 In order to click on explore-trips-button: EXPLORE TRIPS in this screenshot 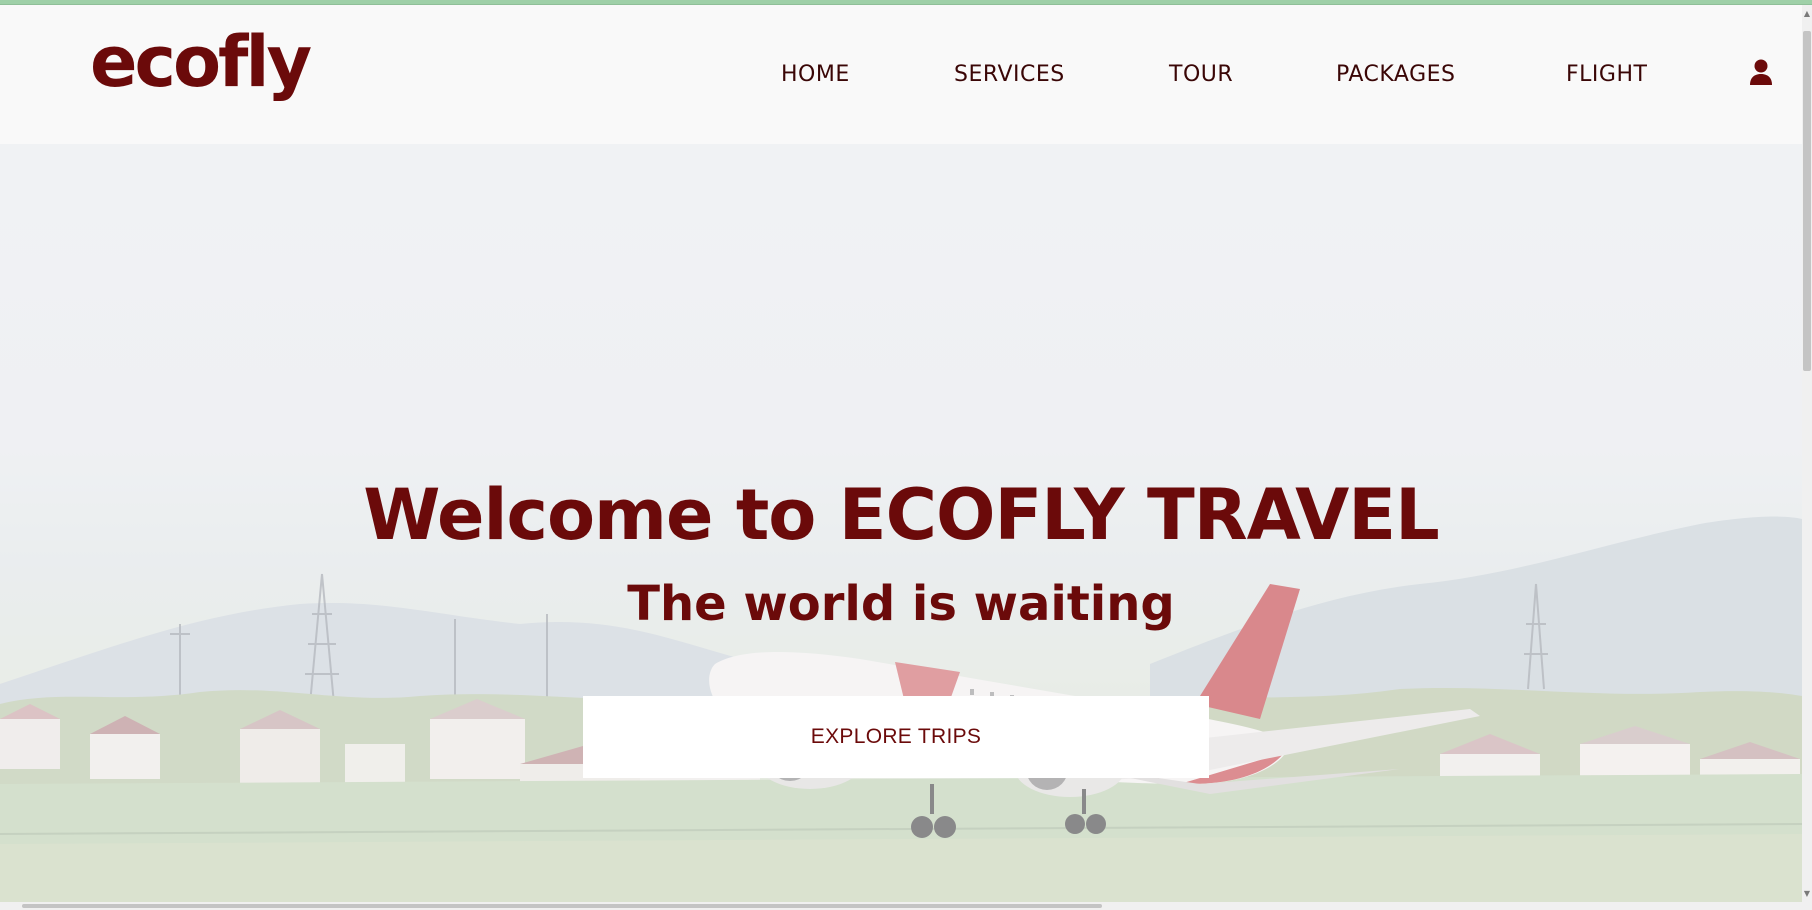, I will do `click(896, 737)`.